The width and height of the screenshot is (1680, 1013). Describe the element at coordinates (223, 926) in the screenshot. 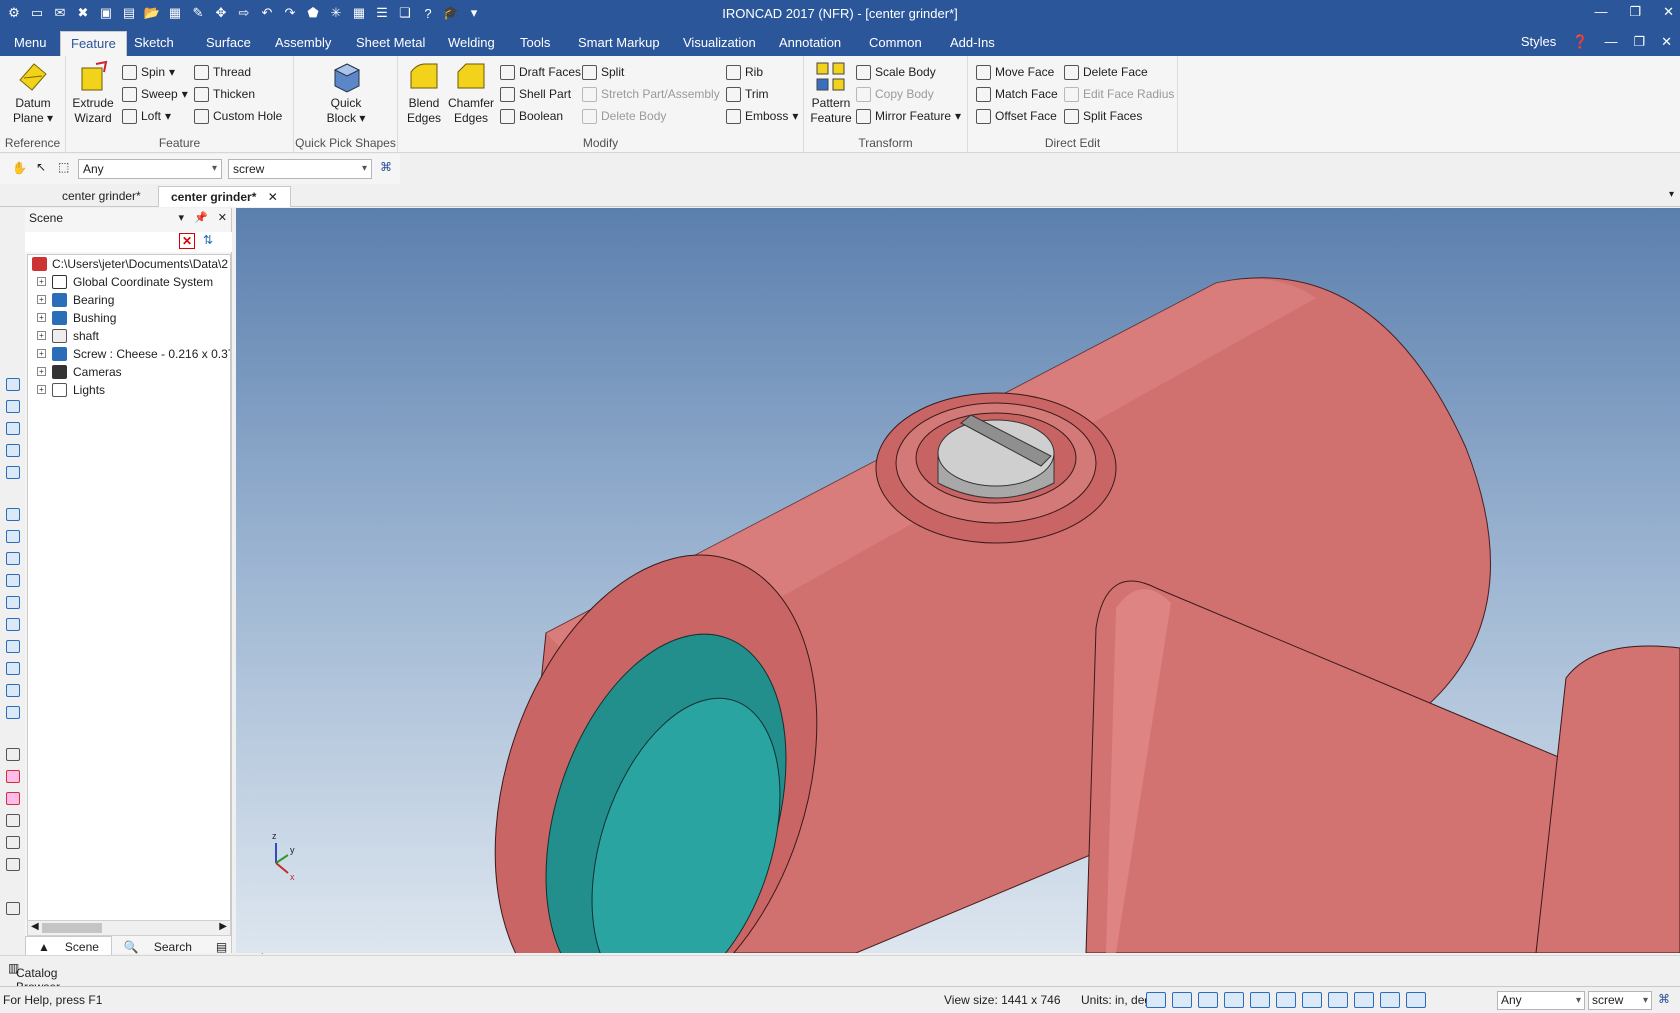

I see `scroll-right-icon: ▶` at that location.